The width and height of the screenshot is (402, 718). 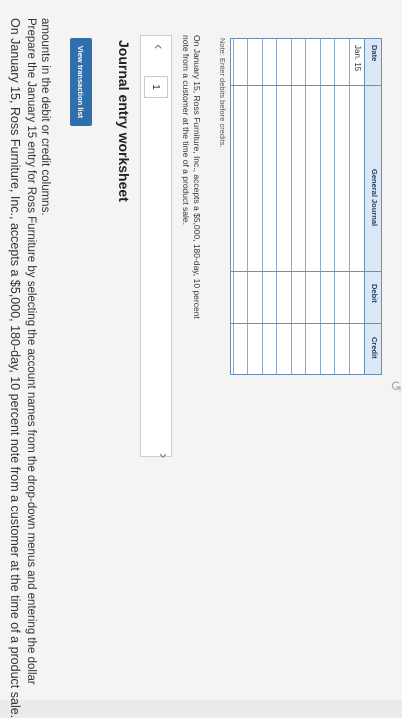 I want to click on credit-header: Credit, so click(x=374, y=348).